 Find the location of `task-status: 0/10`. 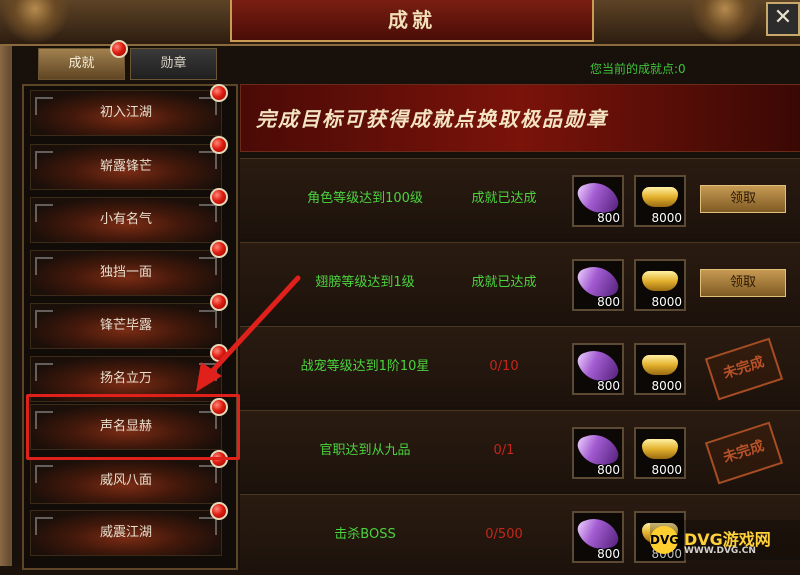

task-status: 0/10 is located at coordinates (504, 366).